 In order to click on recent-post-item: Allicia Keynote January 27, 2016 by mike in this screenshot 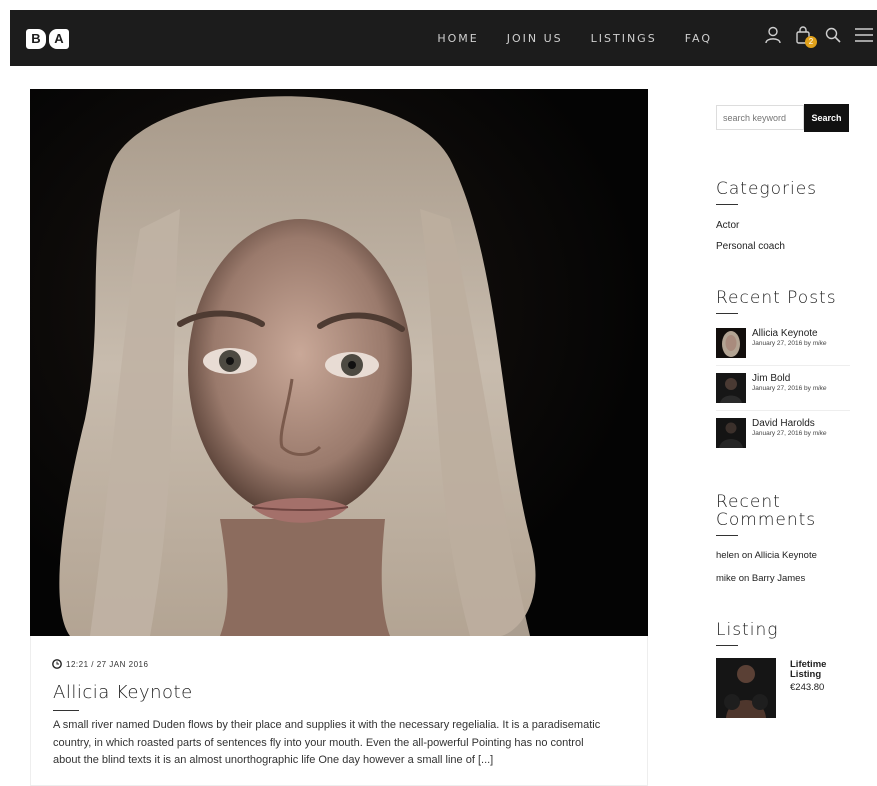, I will do `click(783, 346)`.